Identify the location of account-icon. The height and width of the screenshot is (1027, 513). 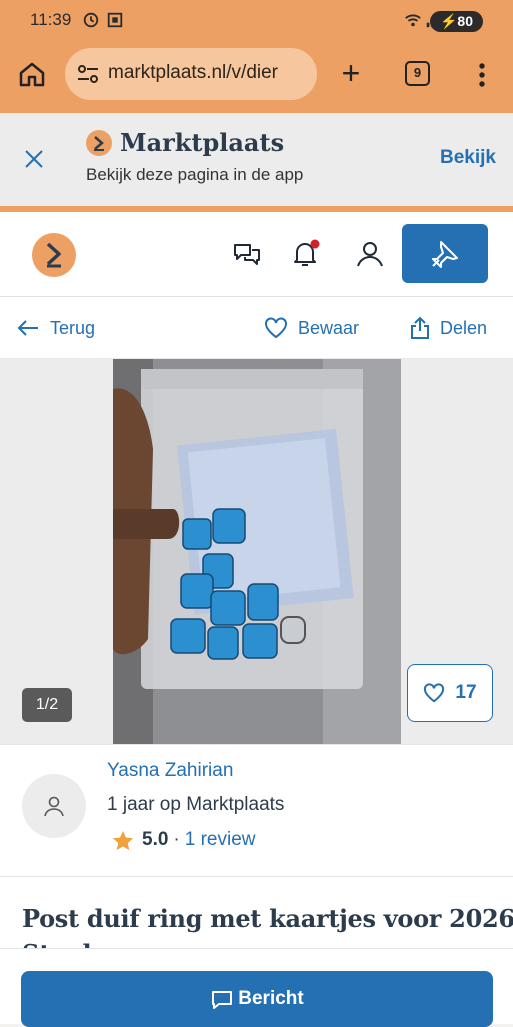
(370, 254).